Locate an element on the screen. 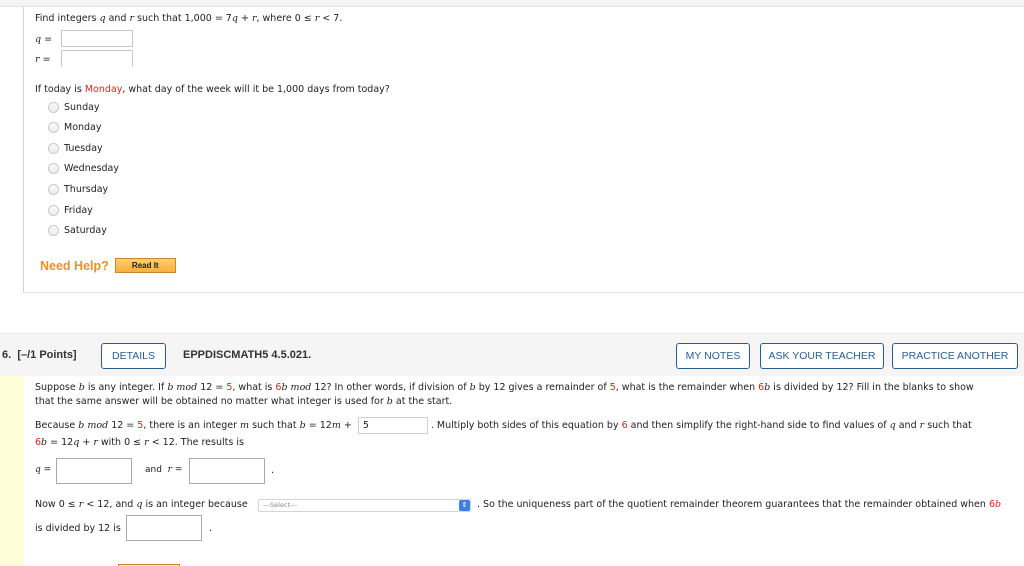  q5-r-label: r = is located at coordinates (43, 59).